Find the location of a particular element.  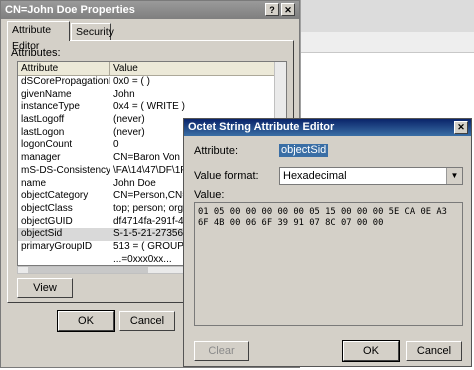

table-row: givenName John is located at coordinates (152, 95).